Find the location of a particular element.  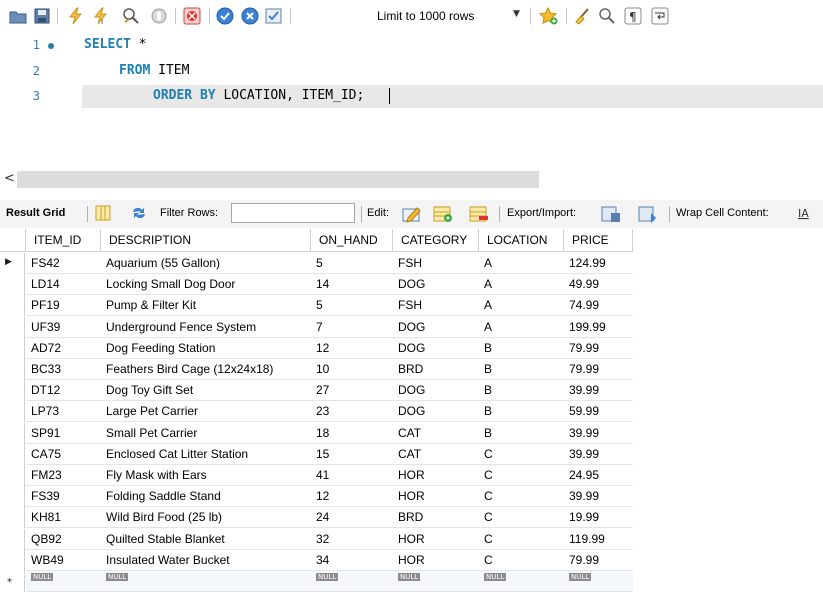

table-row: WB49 Insulated Water Bucket 34 HOR C 79.99 is located at coordinates (316, 560).